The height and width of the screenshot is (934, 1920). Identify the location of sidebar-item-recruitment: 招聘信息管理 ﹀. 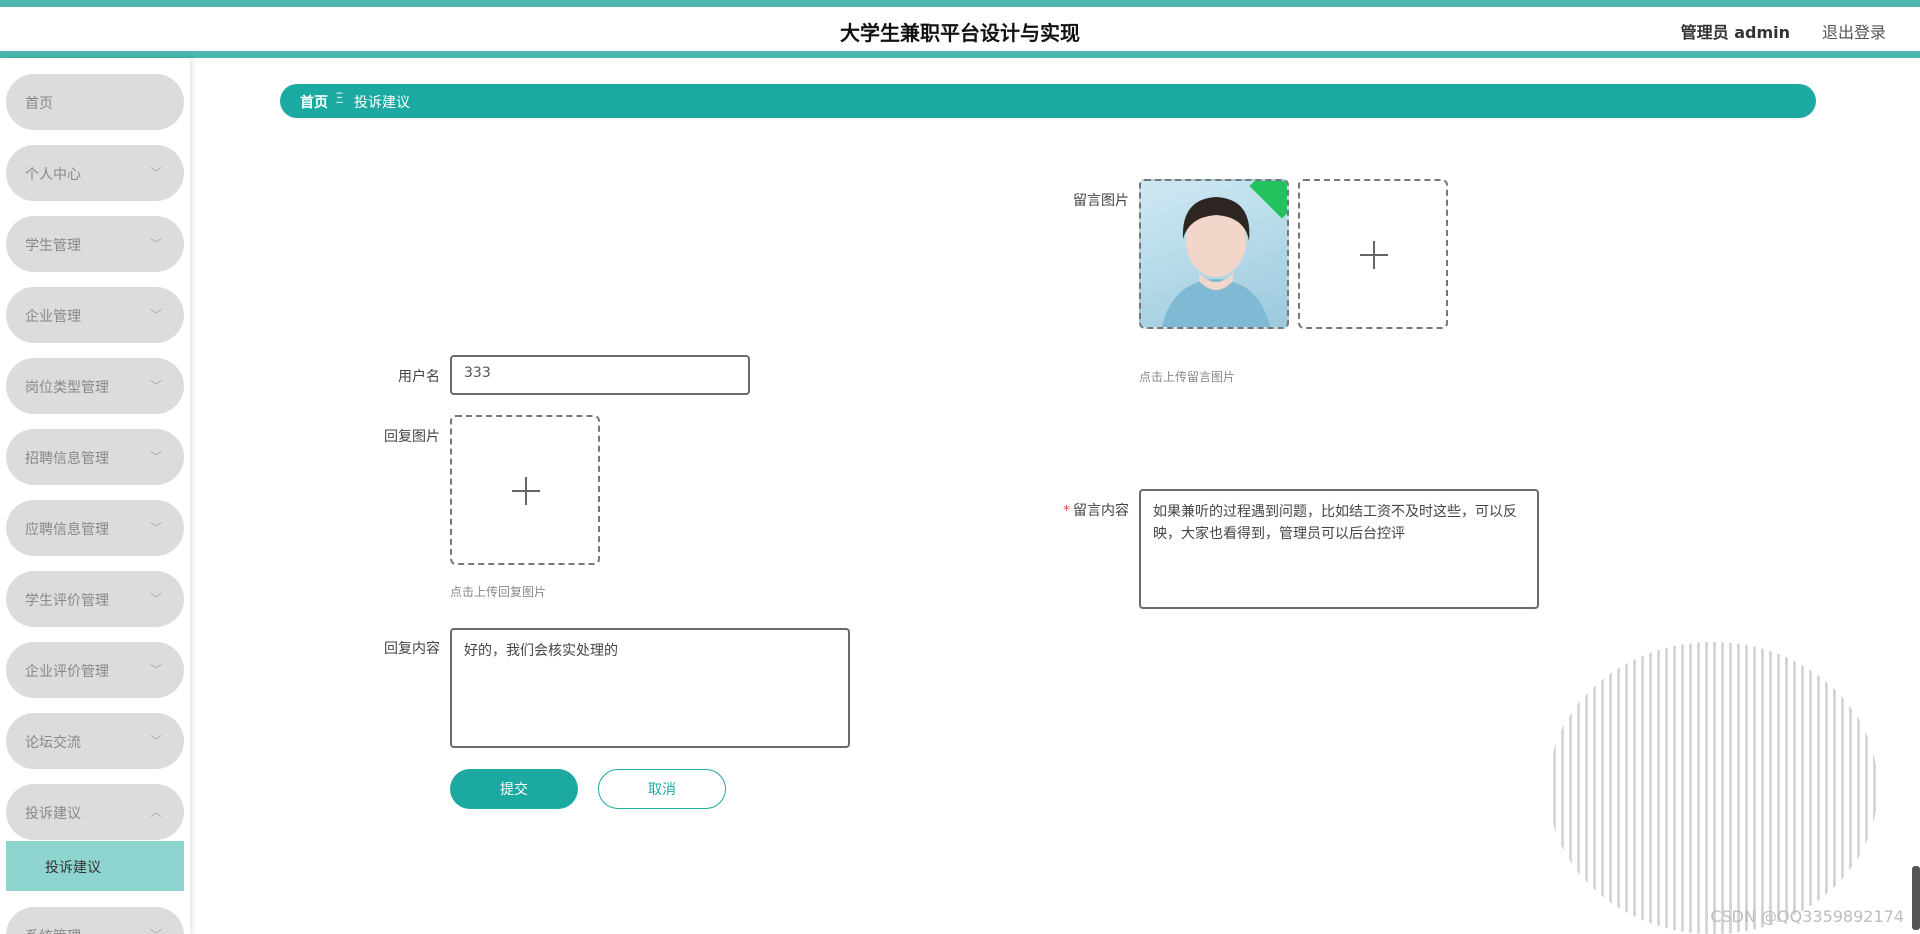
(95, 457).